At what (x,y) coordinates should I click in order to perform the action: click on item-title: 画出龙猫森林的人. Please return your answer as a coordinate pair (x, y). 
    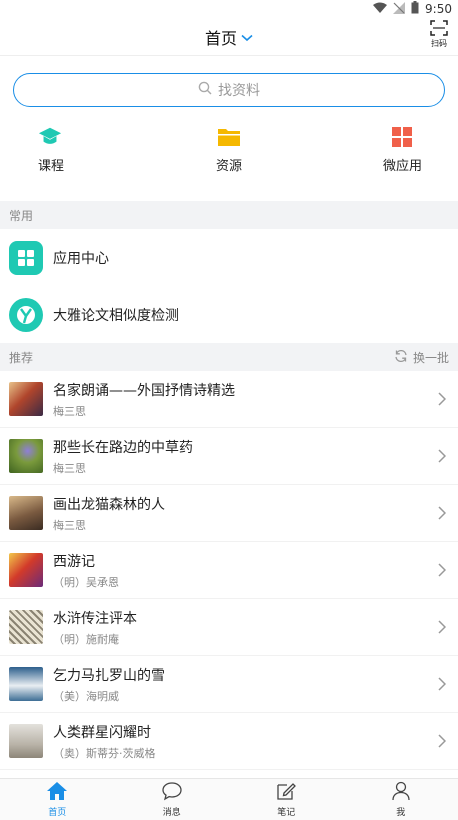
    Looking at the image, I should click on (109, 504).